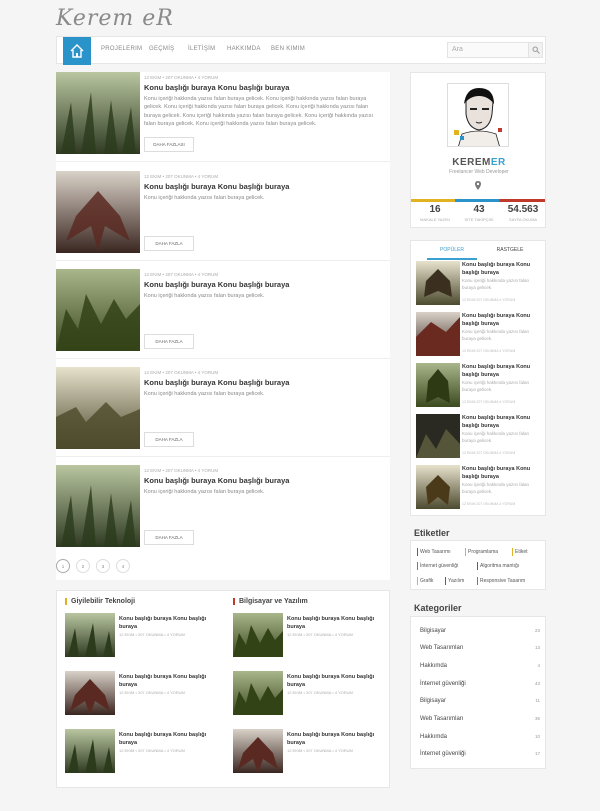 The height and width of the screenshot is (811, 600). I want to click on search-button, so click(536, 50).